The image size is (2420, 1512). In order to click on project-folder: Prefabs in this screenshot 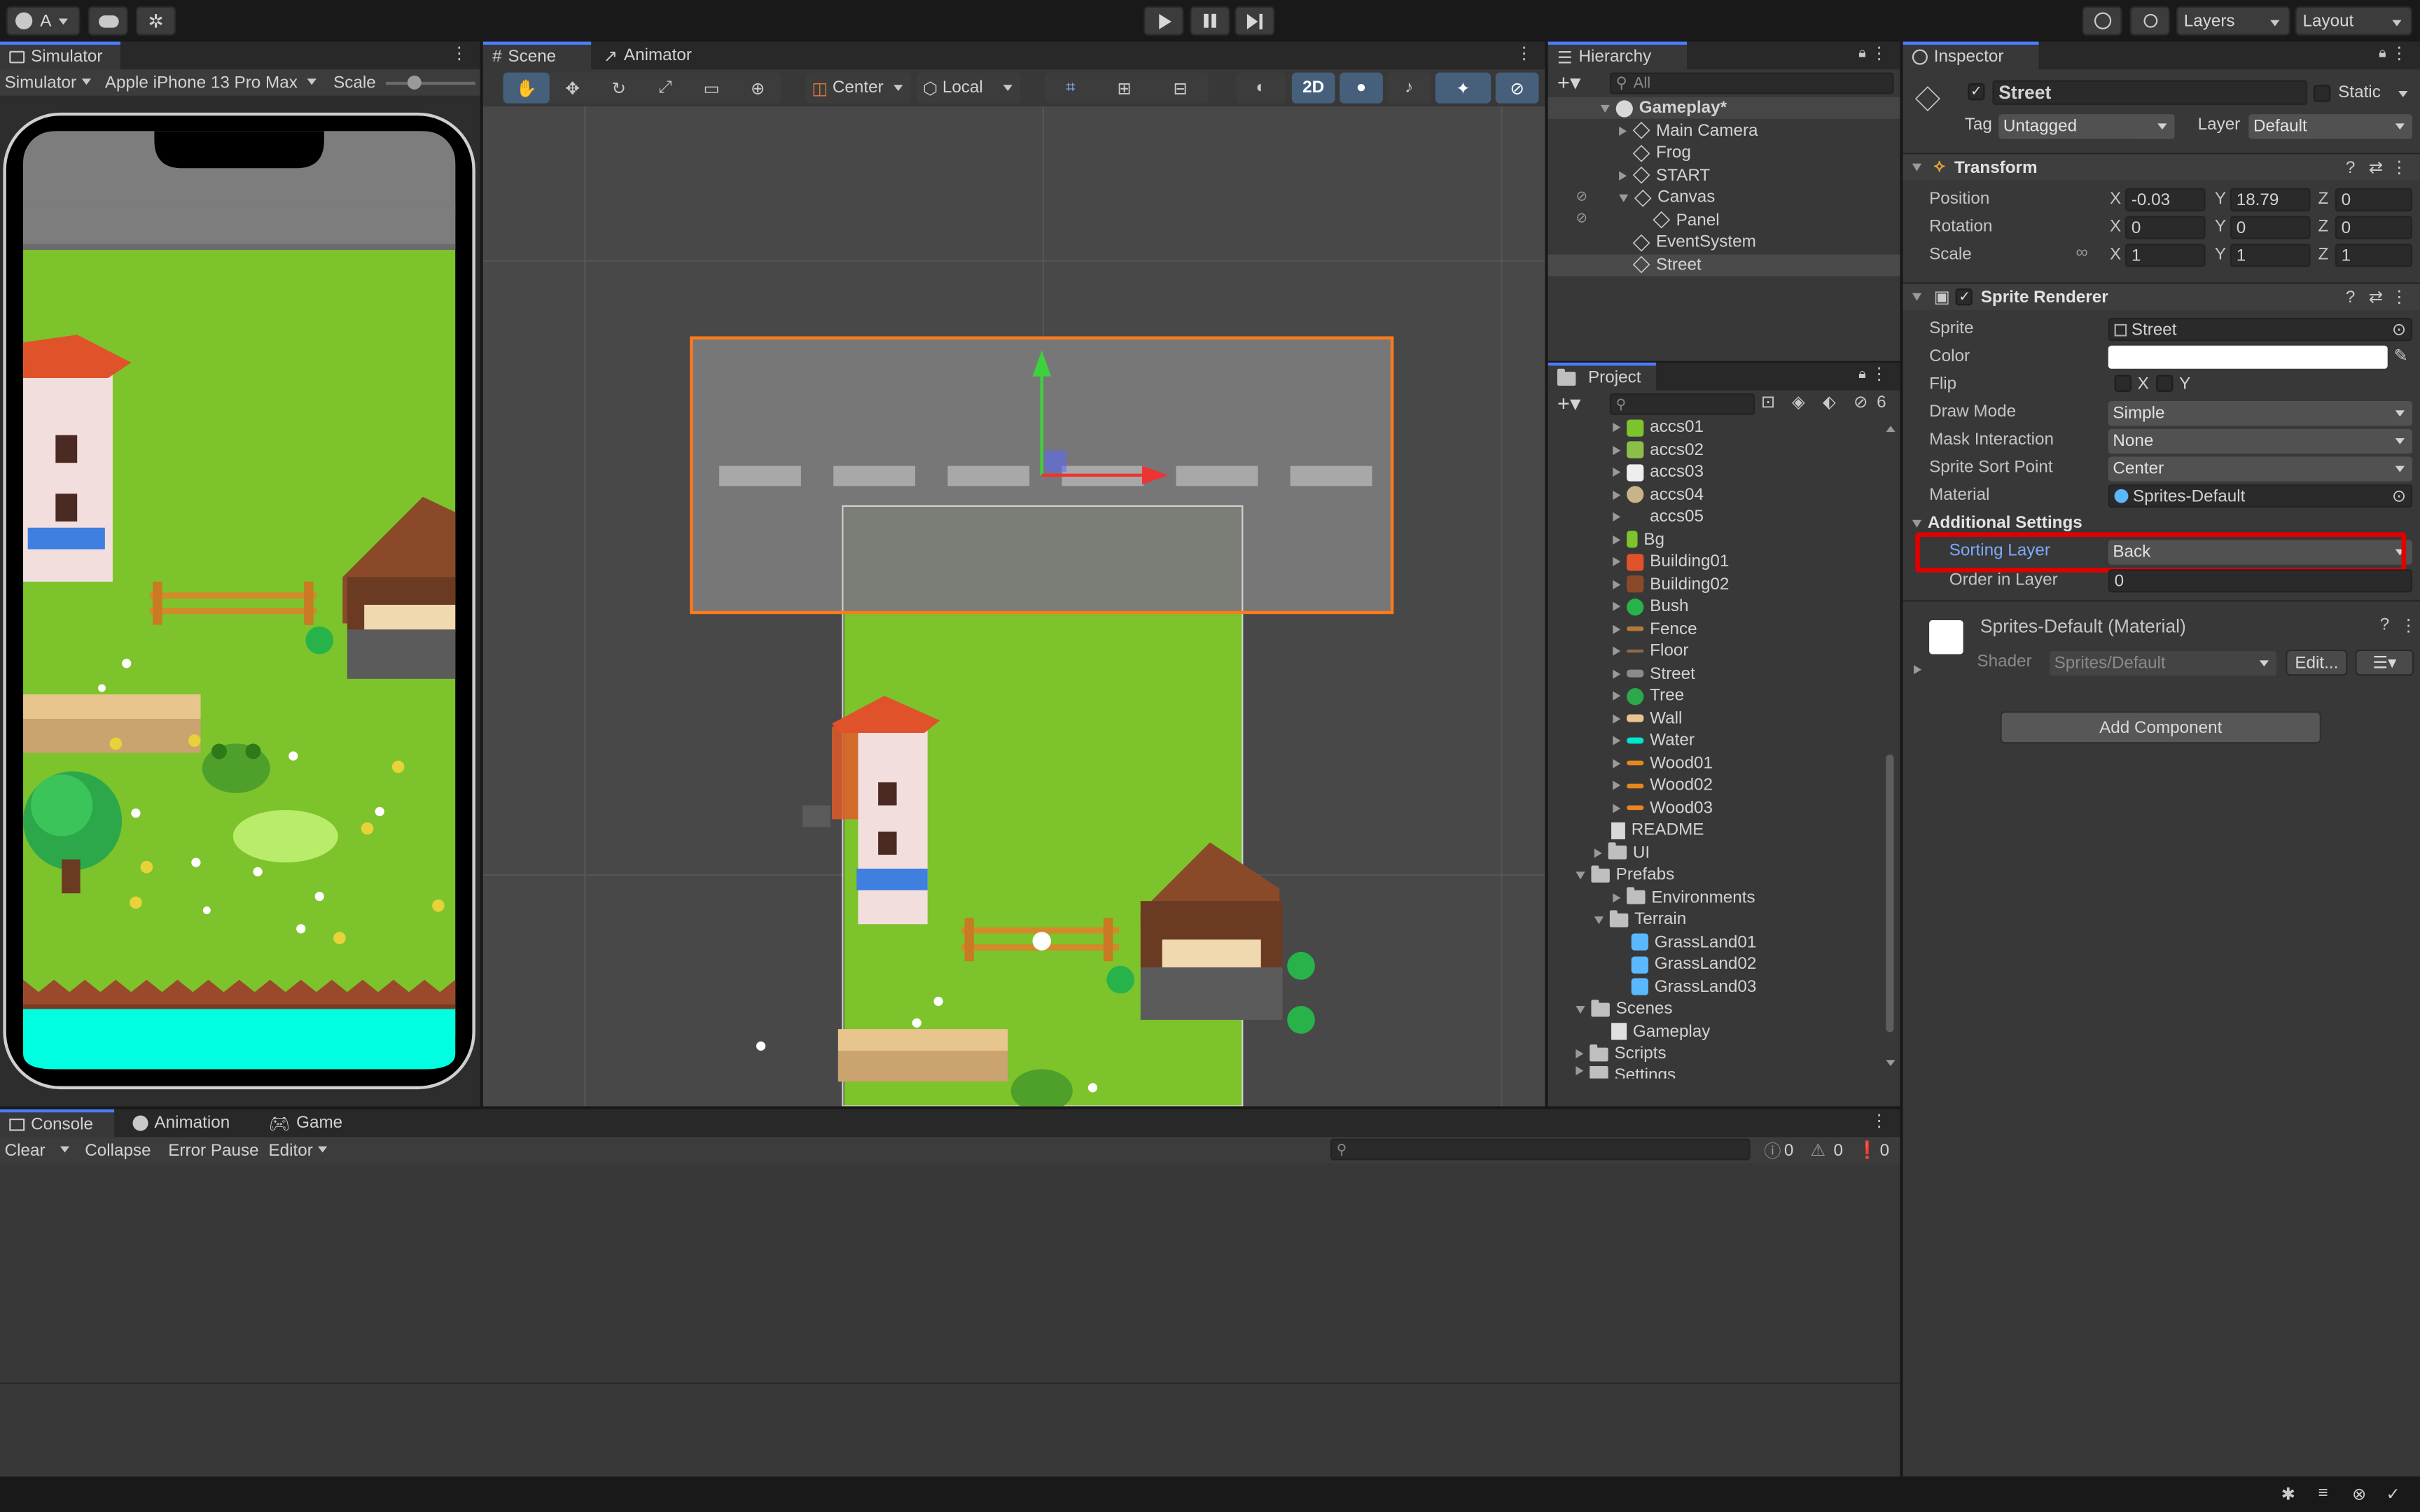, I will do `click(1716, 875)`.